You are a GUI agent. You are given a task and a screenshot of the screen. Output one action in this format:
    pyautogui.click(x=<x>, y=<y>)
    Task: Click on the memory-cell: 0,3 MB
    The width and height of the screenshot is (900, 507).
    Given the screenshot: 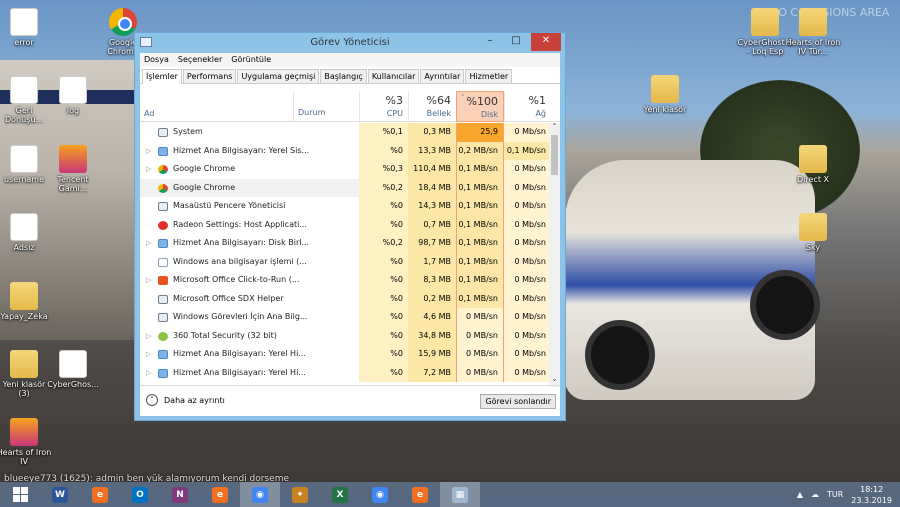 What is the action you would take?
    pyautogui.click(x=432, y=132)
    